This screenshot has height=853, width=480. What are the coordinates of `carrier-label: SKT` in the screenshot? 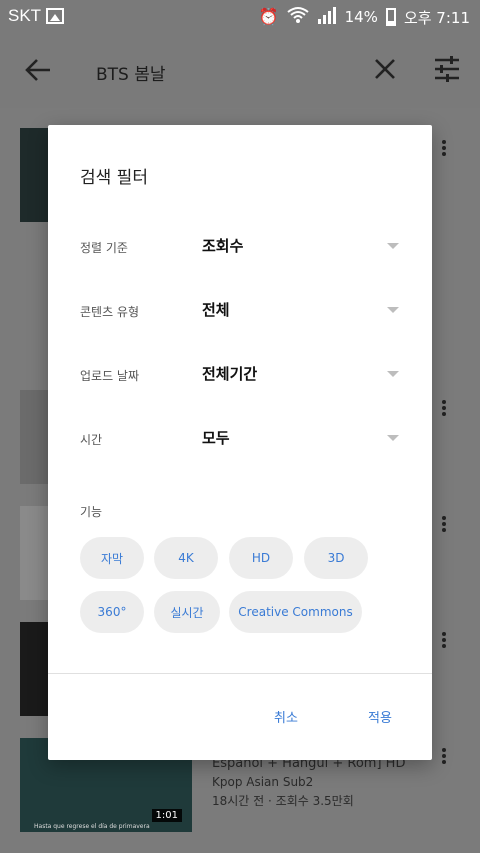 It's located at (25, 15).